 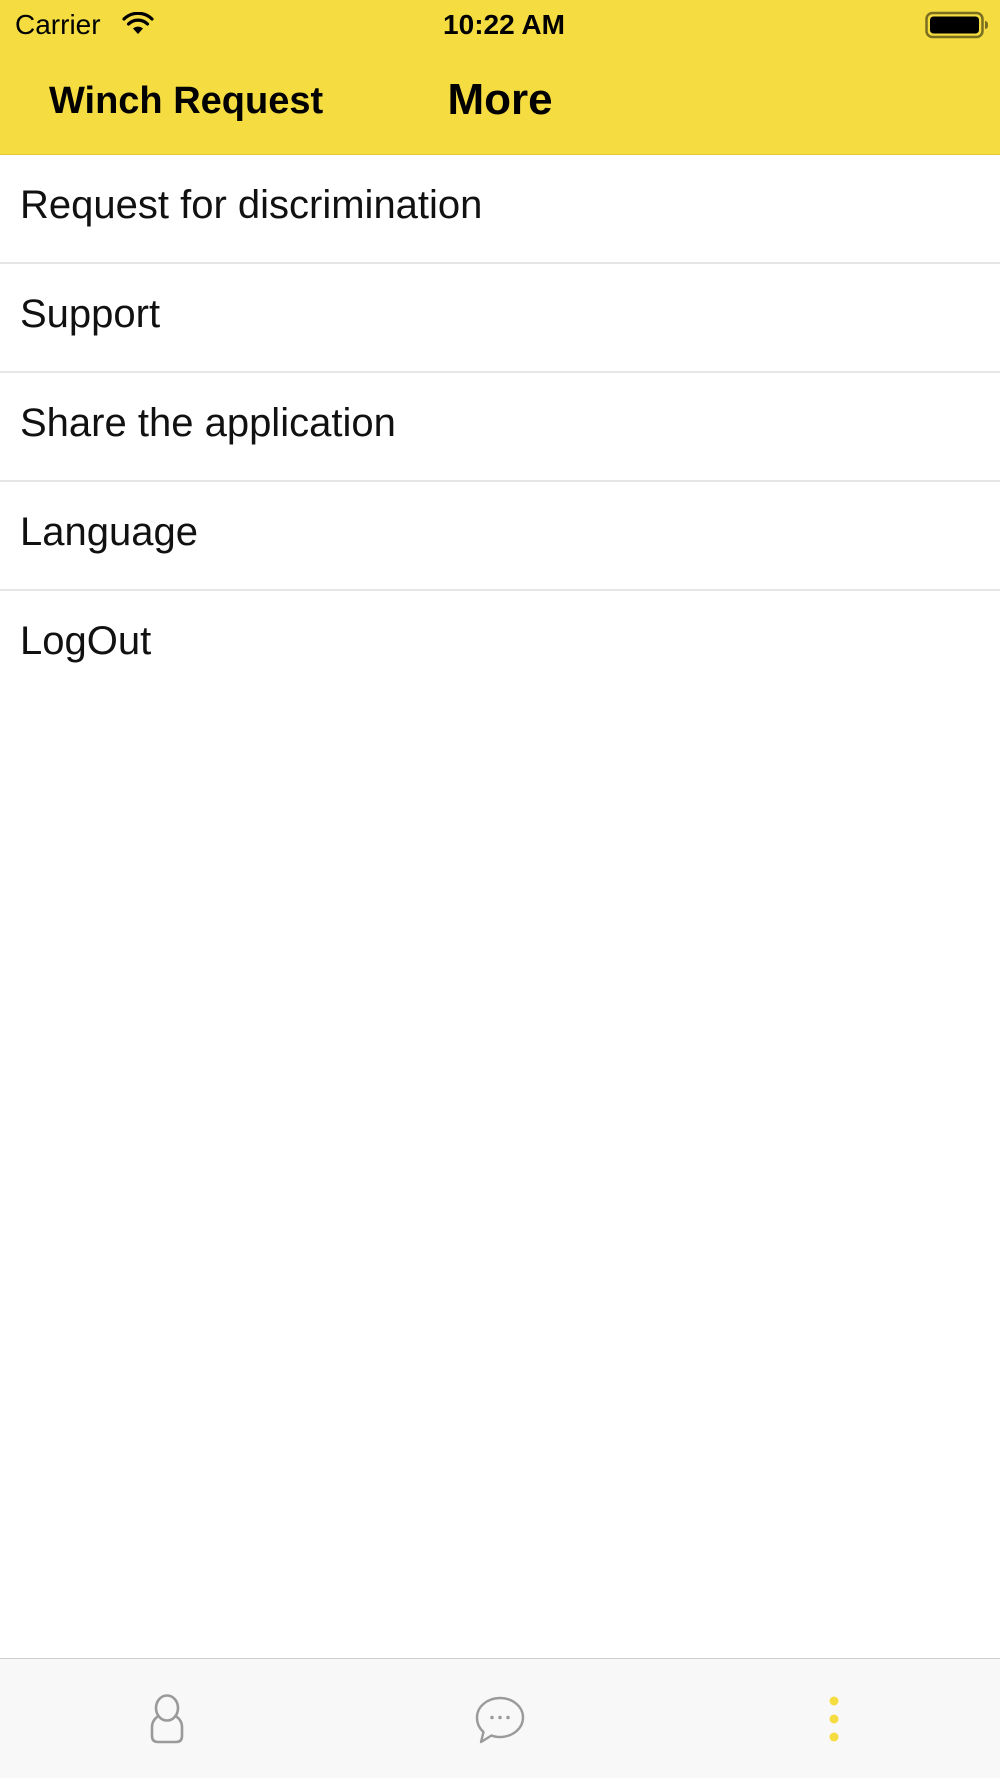 I want to click on nav-bar: Winch Request More, so click(x=500, y=102).